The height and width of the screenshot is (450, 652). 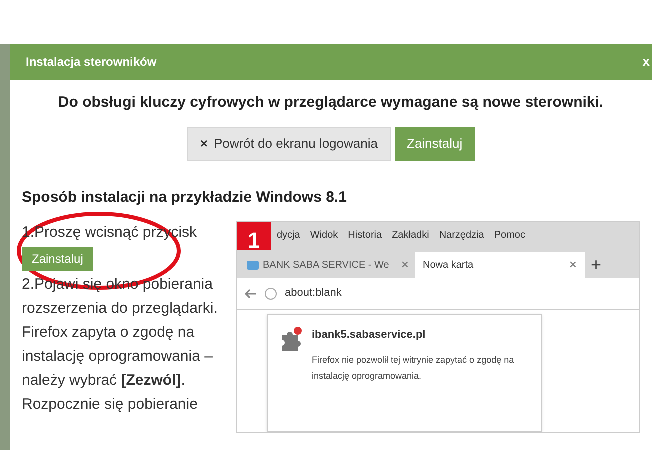 What do you see at coordinates (411, 235) in the screenshot?
I see `menu-item: Zakładki` at bounding box center [411, 235].